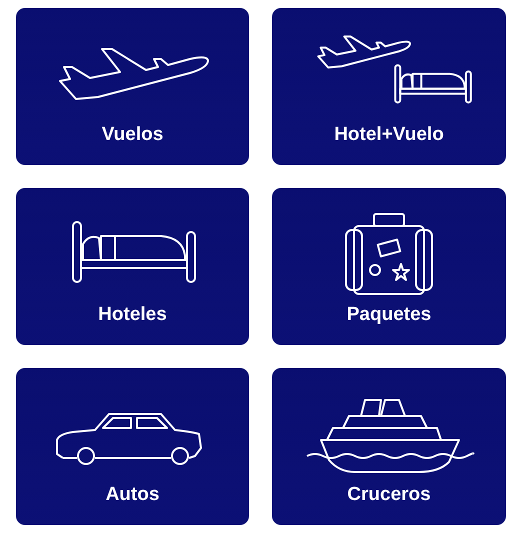 Image resolution: width=526 pixels, height=534 pixels. I want to click on airplane-icon, so click(133, 74).